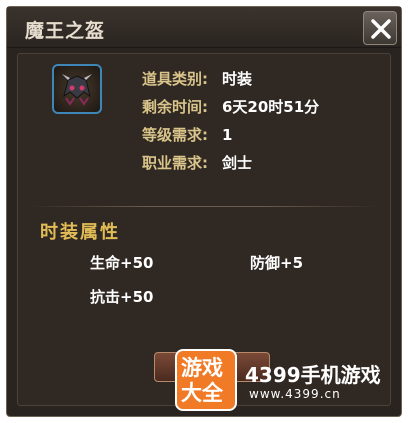  Describe the element at coordinates (202, 368) in the screenshot. I see `watermark-badge-line1: 游戏` at that location.